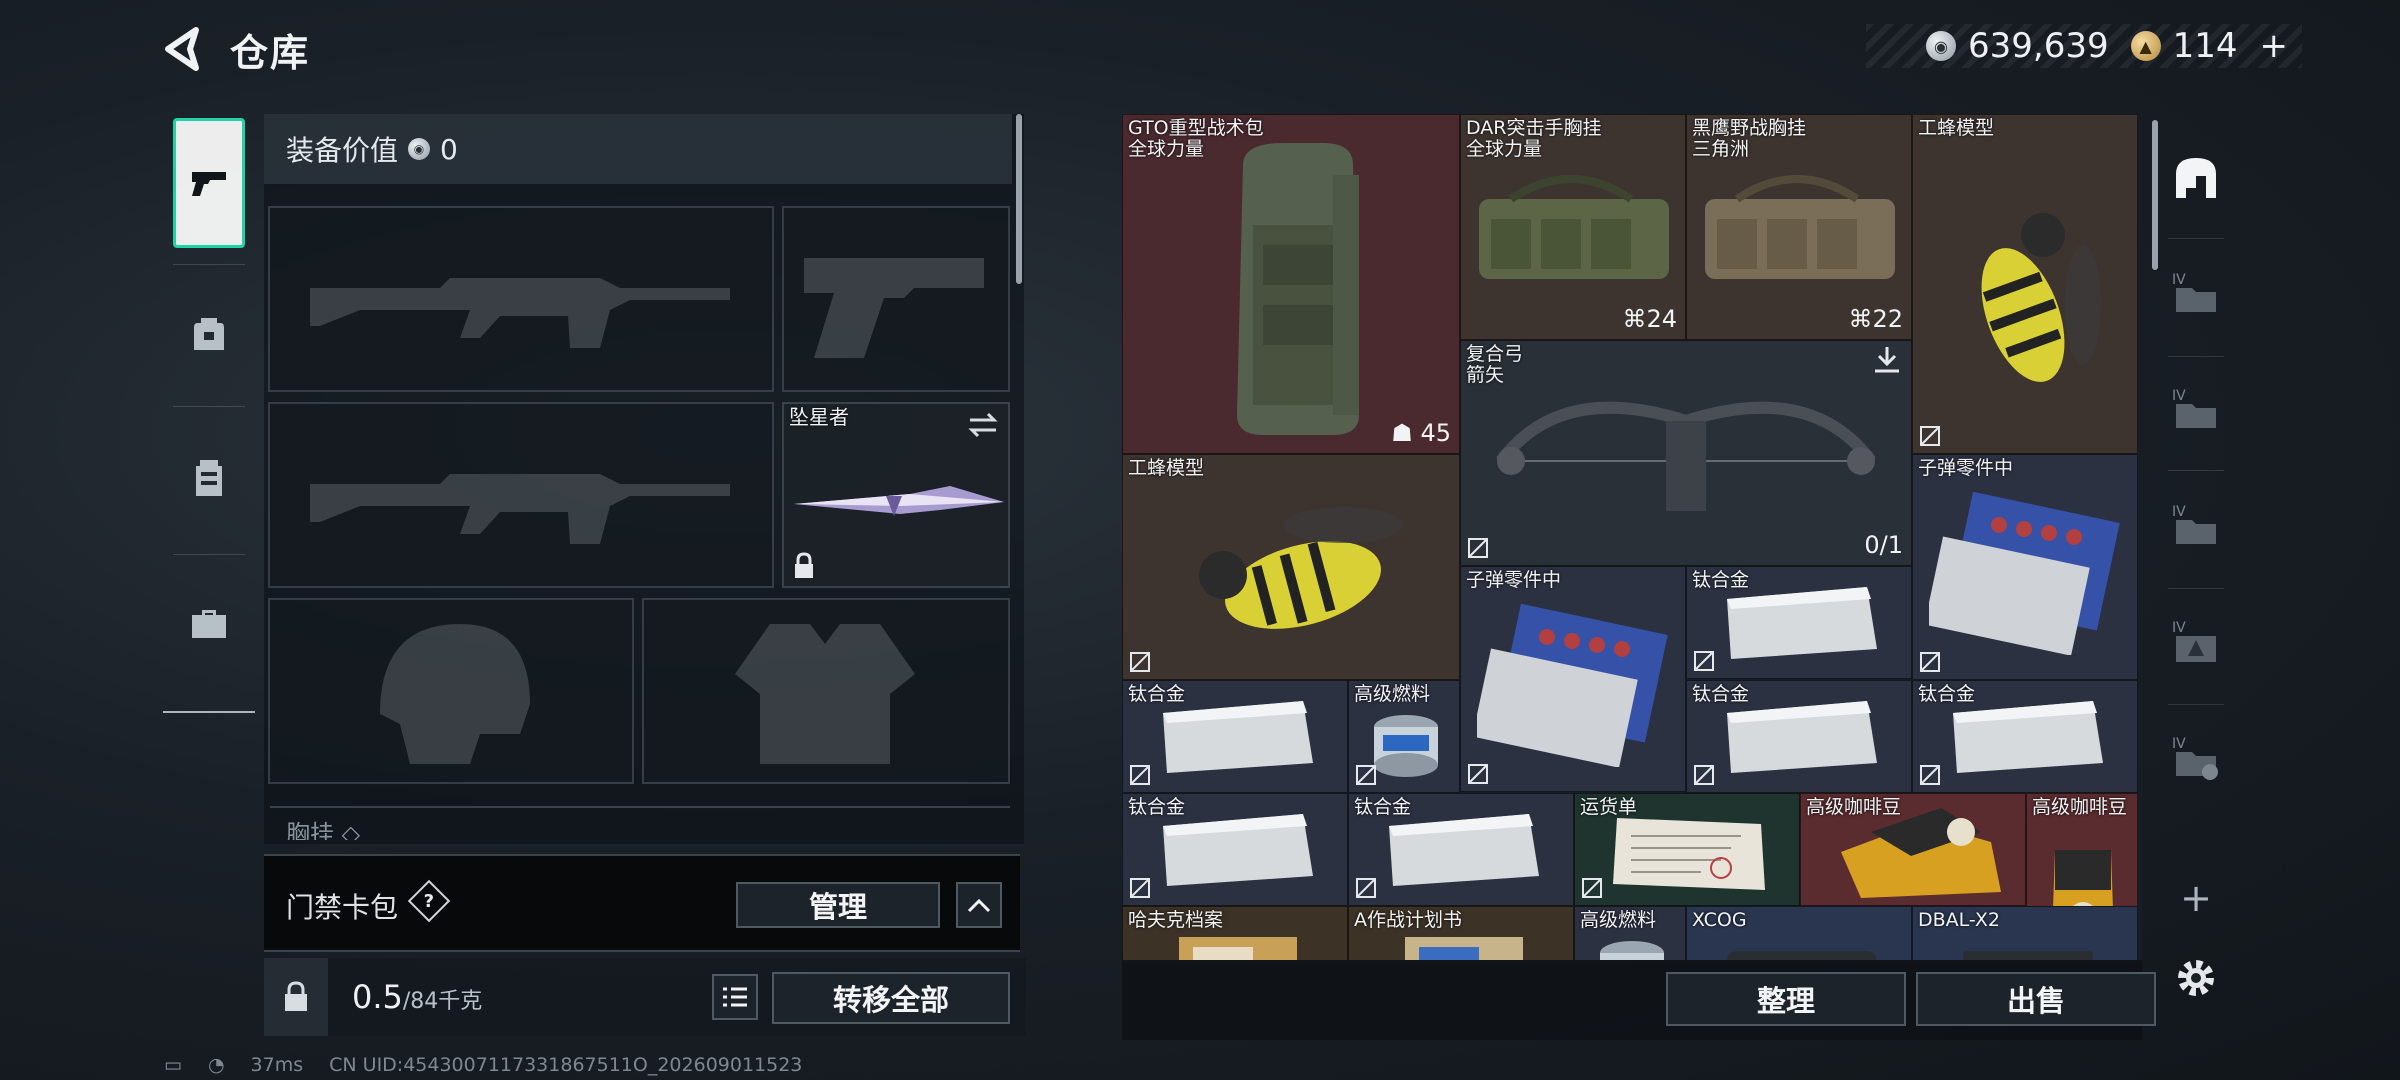 The height and width of the screenshot is (1080, 2400). Describe the element at coordinates (1786, 999) in the screenshot. I see `sort-button: 整理` at that location.